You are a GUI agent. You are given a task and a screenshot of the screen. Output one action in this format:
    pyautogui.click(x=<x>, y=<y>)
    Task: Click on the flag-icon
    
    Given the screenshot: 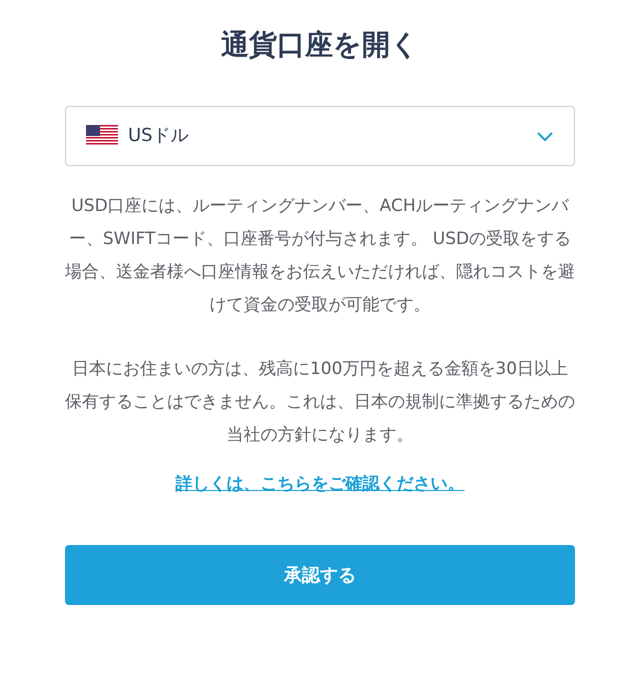 What is the action you would take?
    pyautogui.click(x=102, y=135)
    